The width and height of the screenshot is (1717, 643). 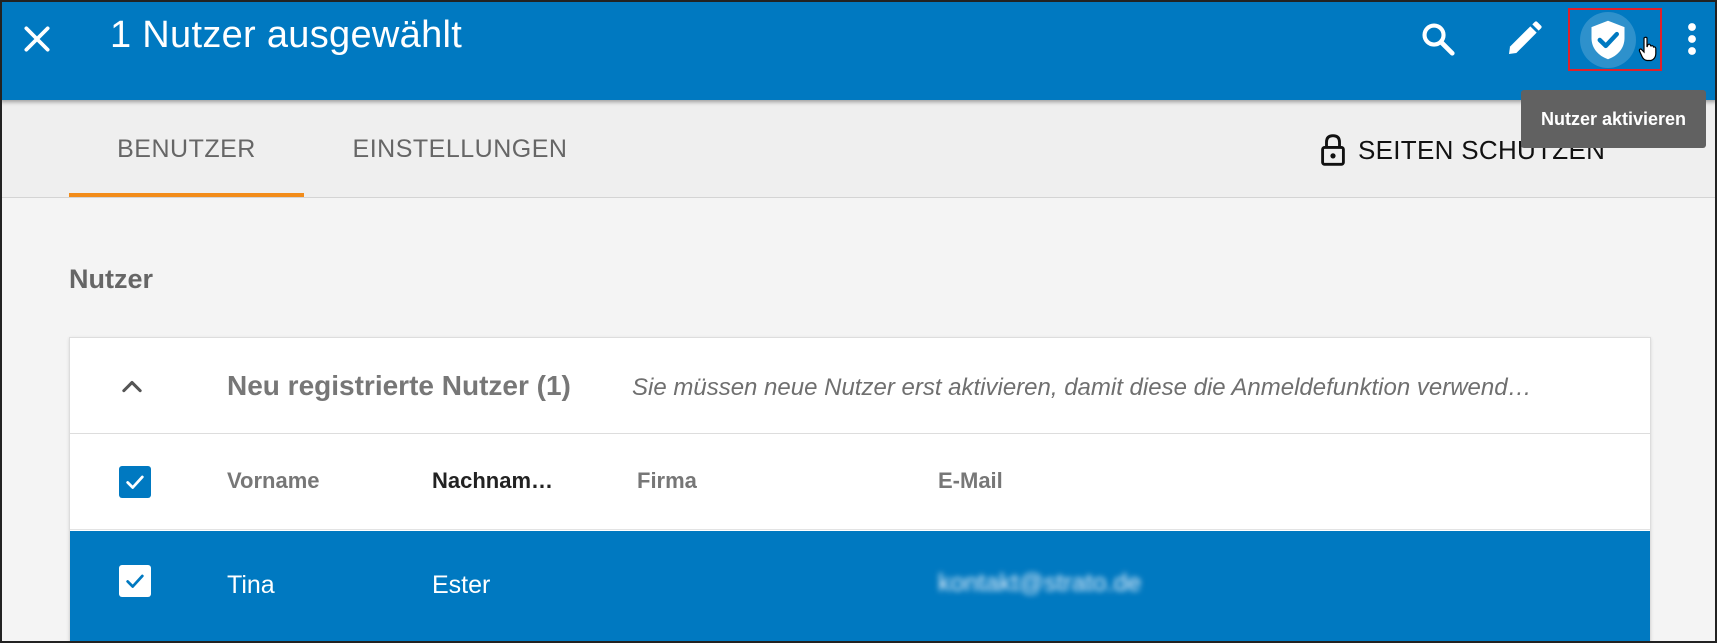 I want to click on cell-email: kontakt@strato.de, so click(x=1040, y=583).